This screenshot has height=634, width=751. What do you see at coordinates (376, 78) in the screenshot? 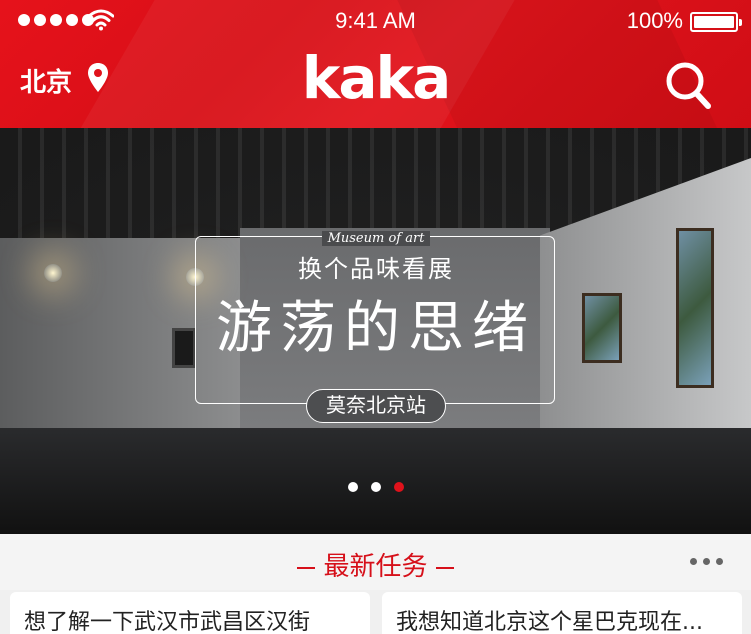
I see `app-logo: kaka` at bounding box center [376, 78].